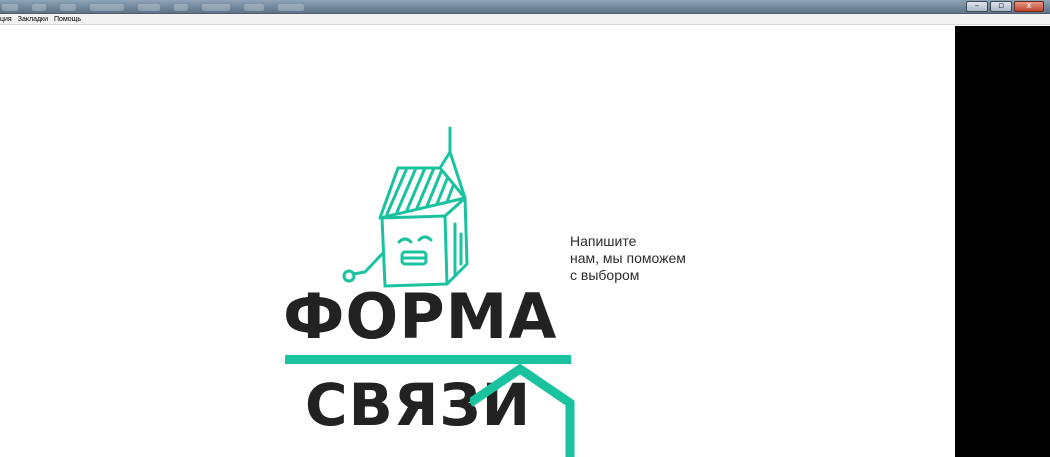  I want to click on titlebar-blurred-menu, so click(152, 7).